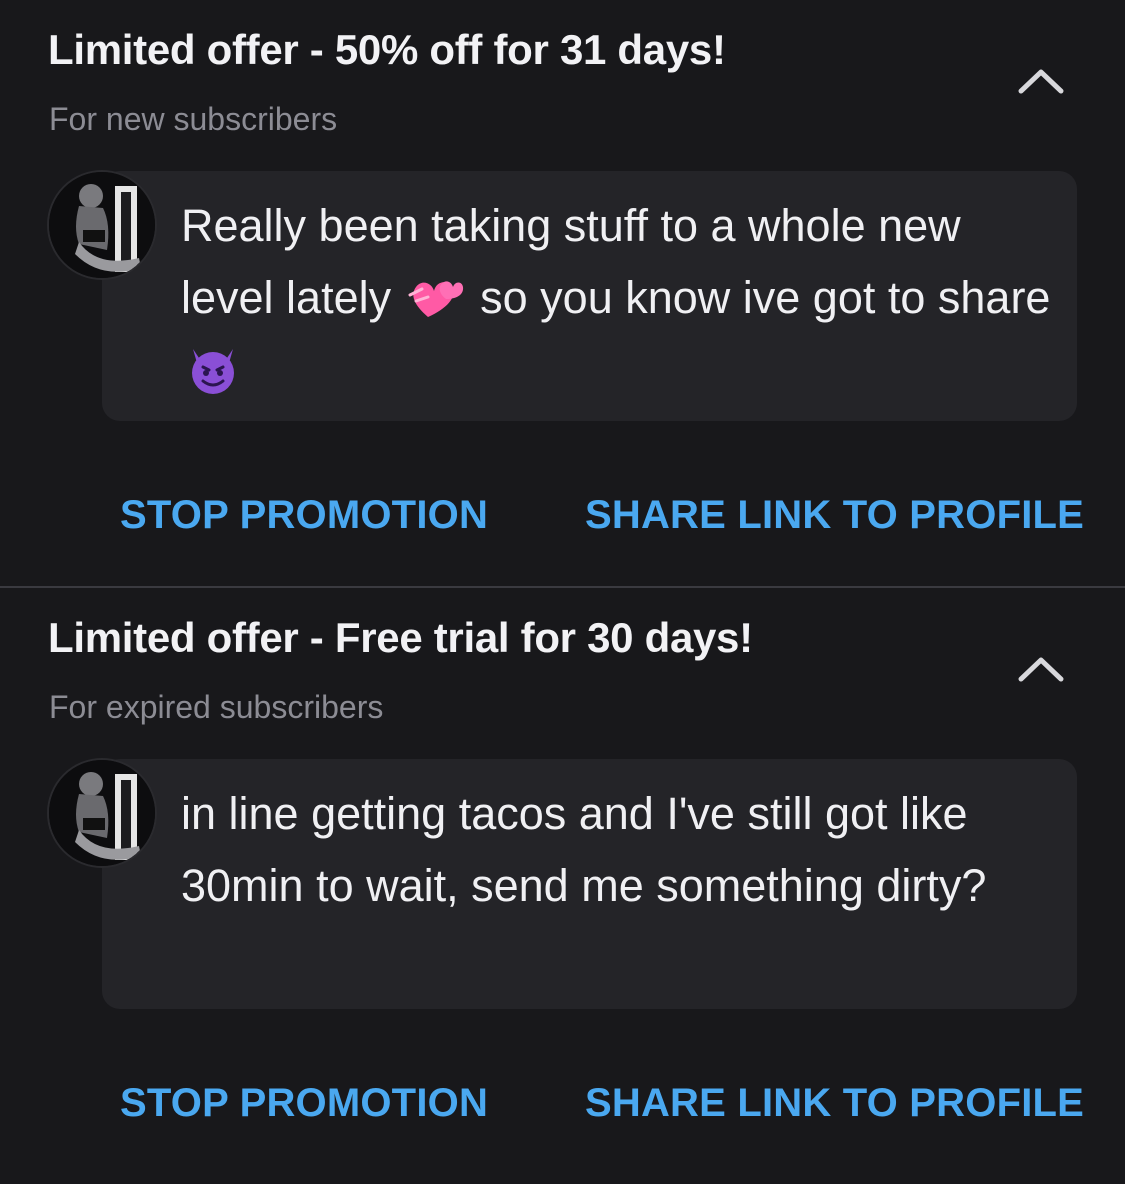  Describe the element at coordinates (216, 707) in the screenshot. I see `promotion-subtitle: For expired subscribers` at that location.